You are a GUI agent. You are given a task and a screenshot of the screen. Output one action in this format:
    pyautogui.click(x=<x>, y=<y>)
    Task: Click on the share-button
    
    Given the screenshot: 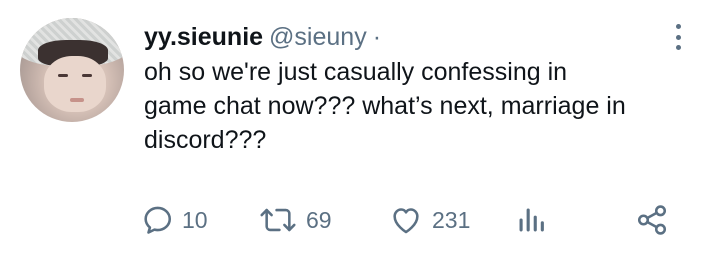 What is the action you would take?
    pyautogui.click(x=652, y=220)
    